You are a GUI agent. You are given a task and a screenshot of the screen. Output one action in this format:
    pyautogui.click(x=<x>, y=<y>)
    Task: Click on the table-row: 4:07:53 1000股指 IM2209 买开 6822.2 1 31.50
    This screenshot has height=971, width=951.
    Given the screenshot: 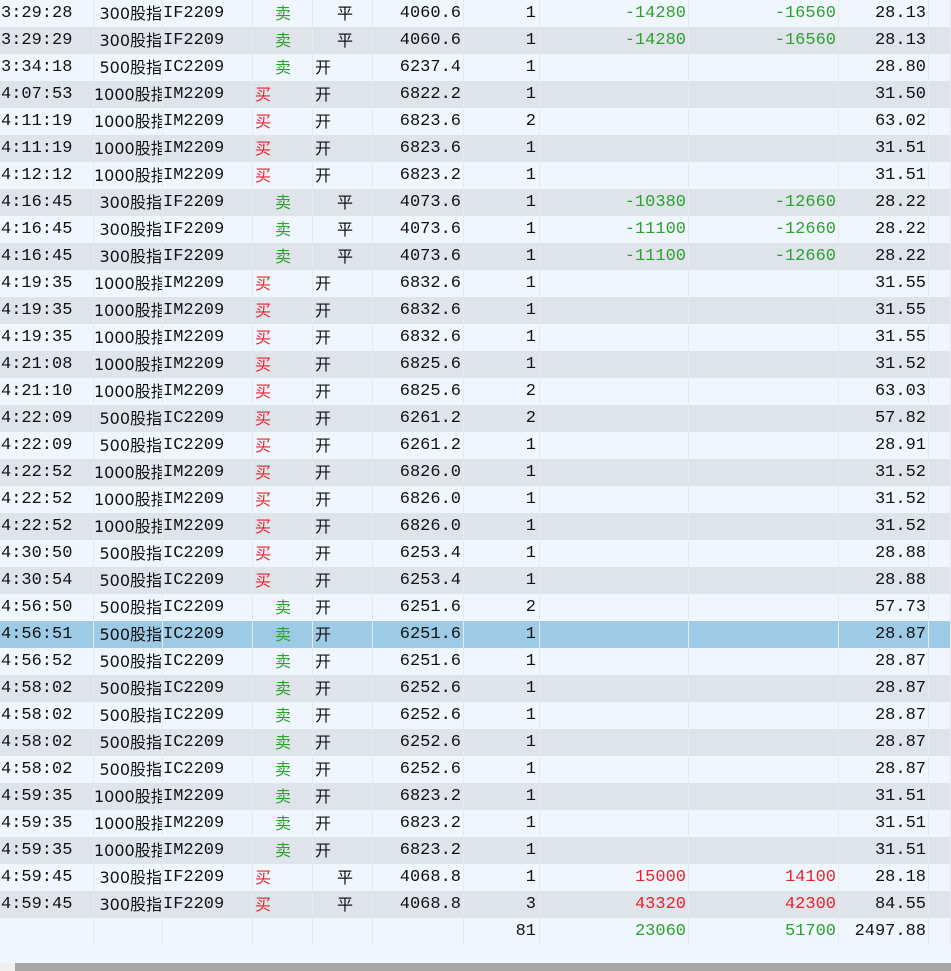 What is the action you would take?
    pyautogui.click(x=475, y=94)
    